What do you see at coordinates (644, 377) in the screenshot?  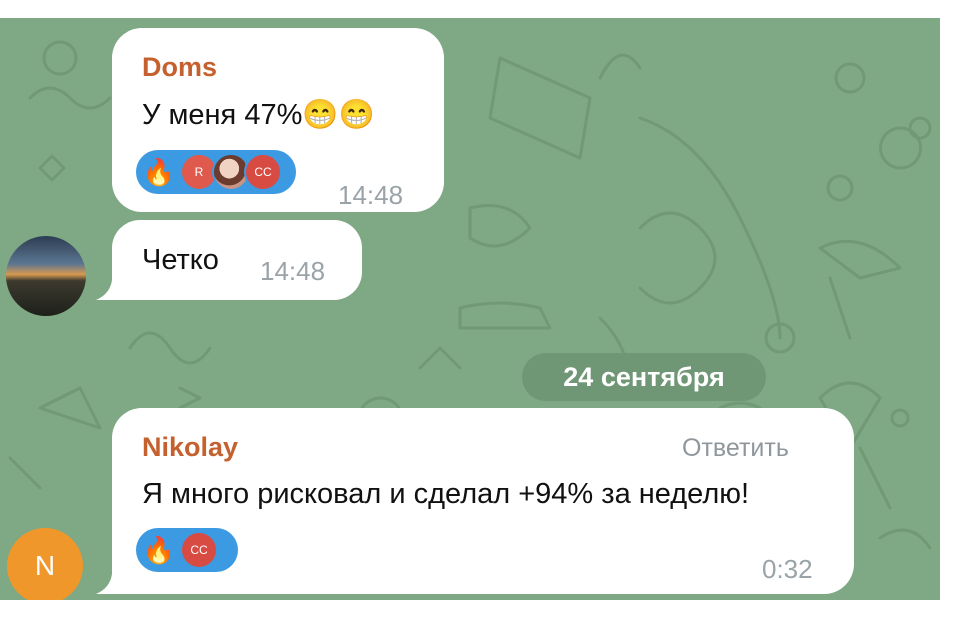 I see `date-separator: 24 сентября` at bounding box center [644, 377].